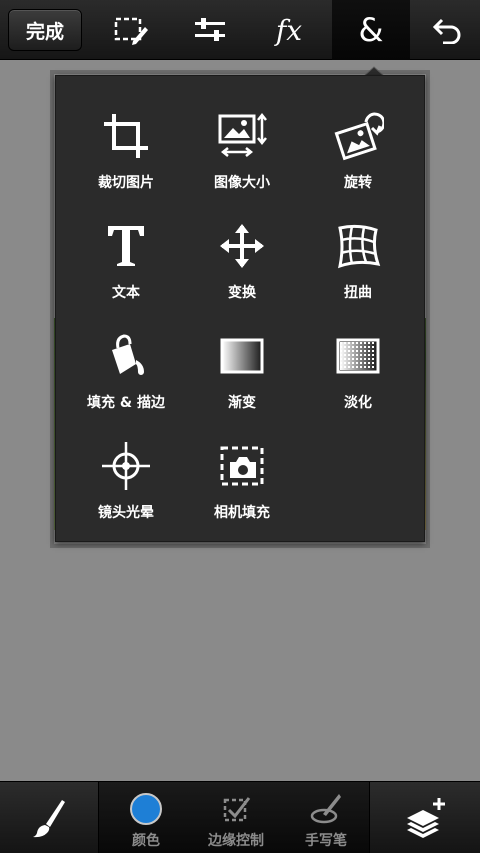 Image resolution: width=480 pixels, height=853 pixels. Describe the element at coordinates (126, 403) in the screenshot. I see `menu-item-label: 填充 & 描边` at that location.